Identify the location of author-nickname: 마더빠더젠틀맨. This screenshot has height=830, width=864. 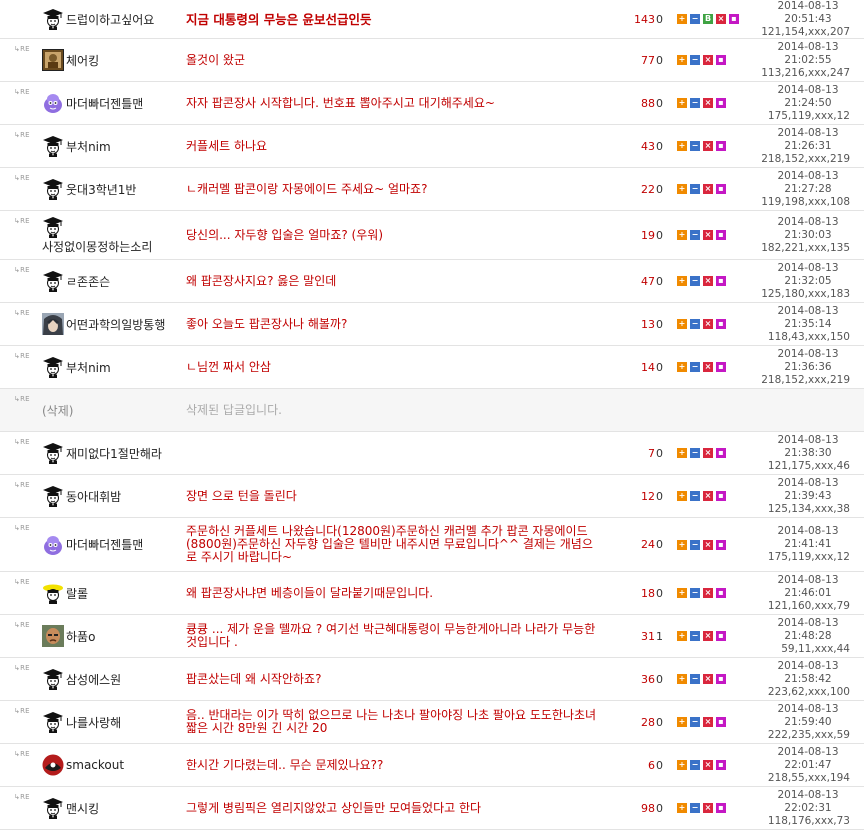
(104, 544).